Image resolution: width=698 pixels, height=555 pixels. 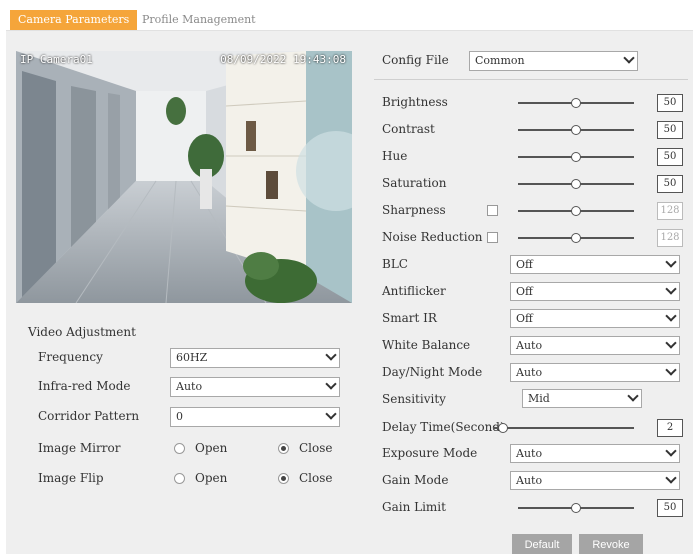 I want to click on brightness-value-field: 50, so click(x=670, y=103).